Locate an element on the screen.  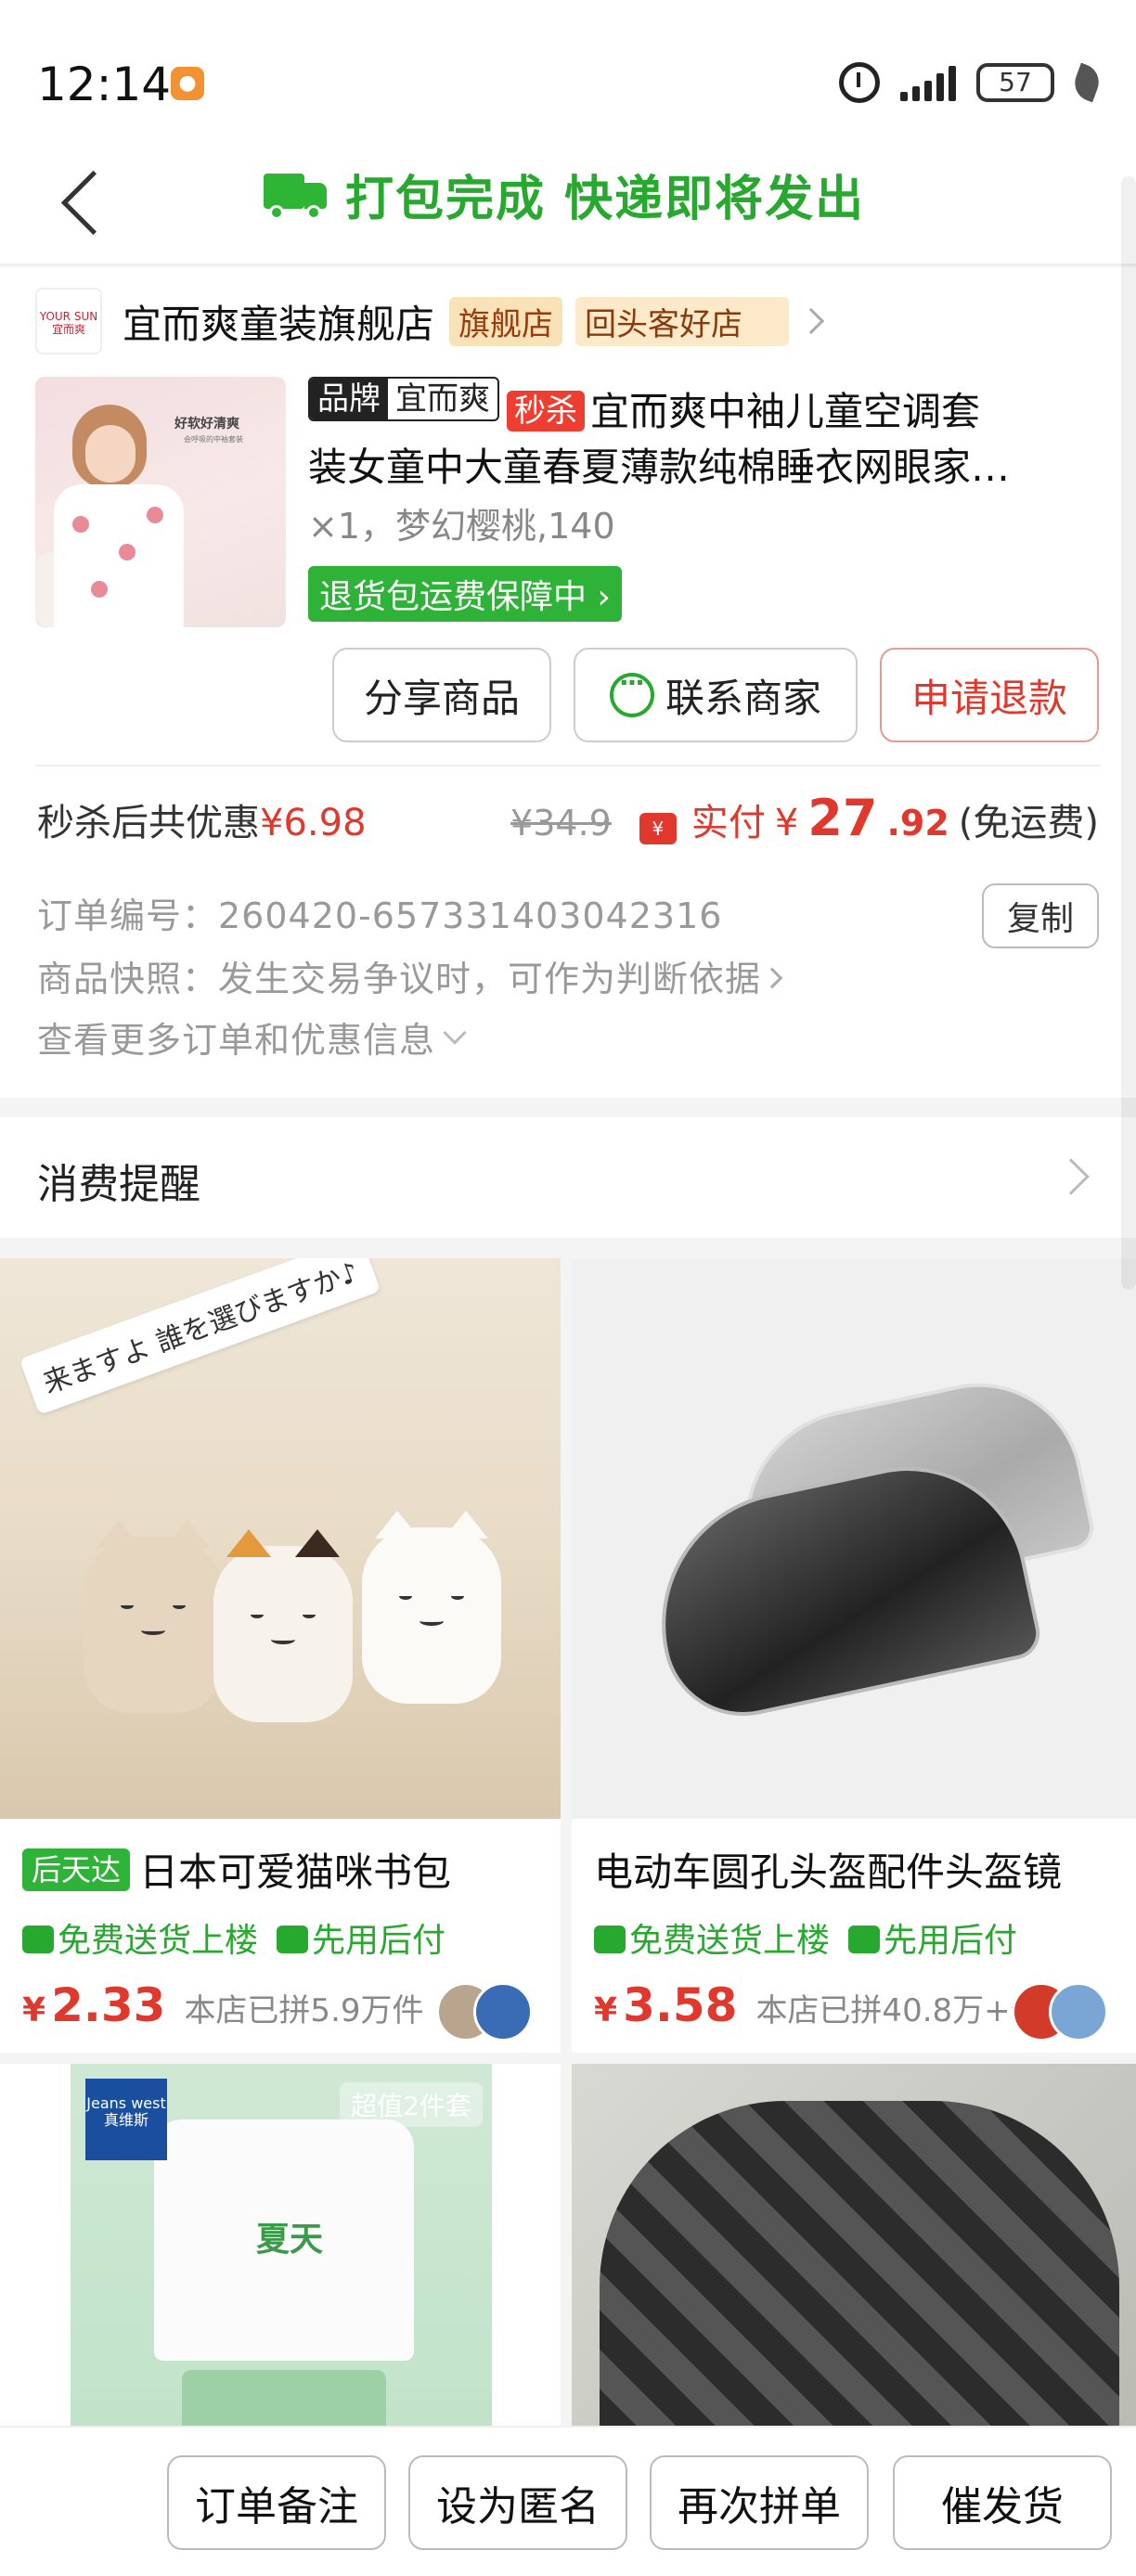
red-packet-icon: ¥ is located at coordinates (658, 828).